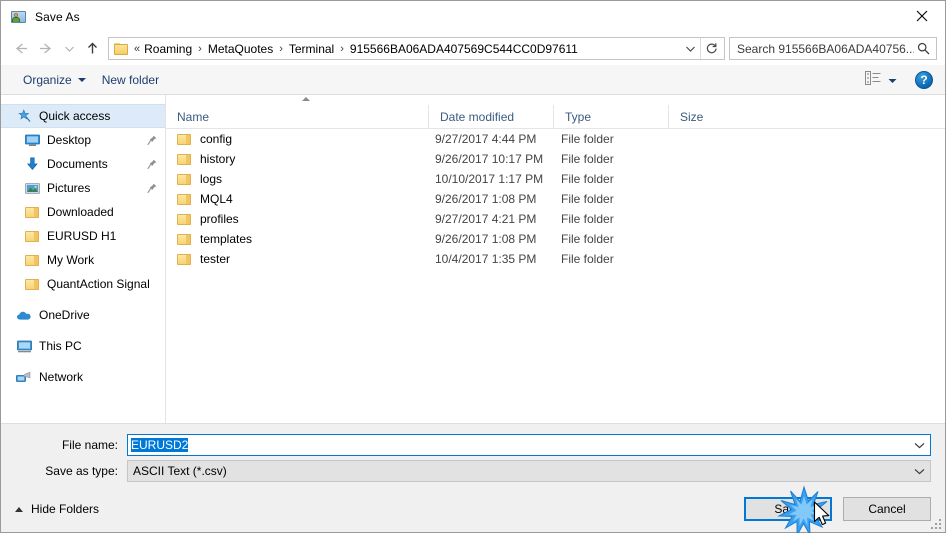 The height and width of the screenshot is (533, 946). What do you see at coordinates (611, 116) in the screenshot?
I see `column-header-type: Type` at bounding box center [611, 116].